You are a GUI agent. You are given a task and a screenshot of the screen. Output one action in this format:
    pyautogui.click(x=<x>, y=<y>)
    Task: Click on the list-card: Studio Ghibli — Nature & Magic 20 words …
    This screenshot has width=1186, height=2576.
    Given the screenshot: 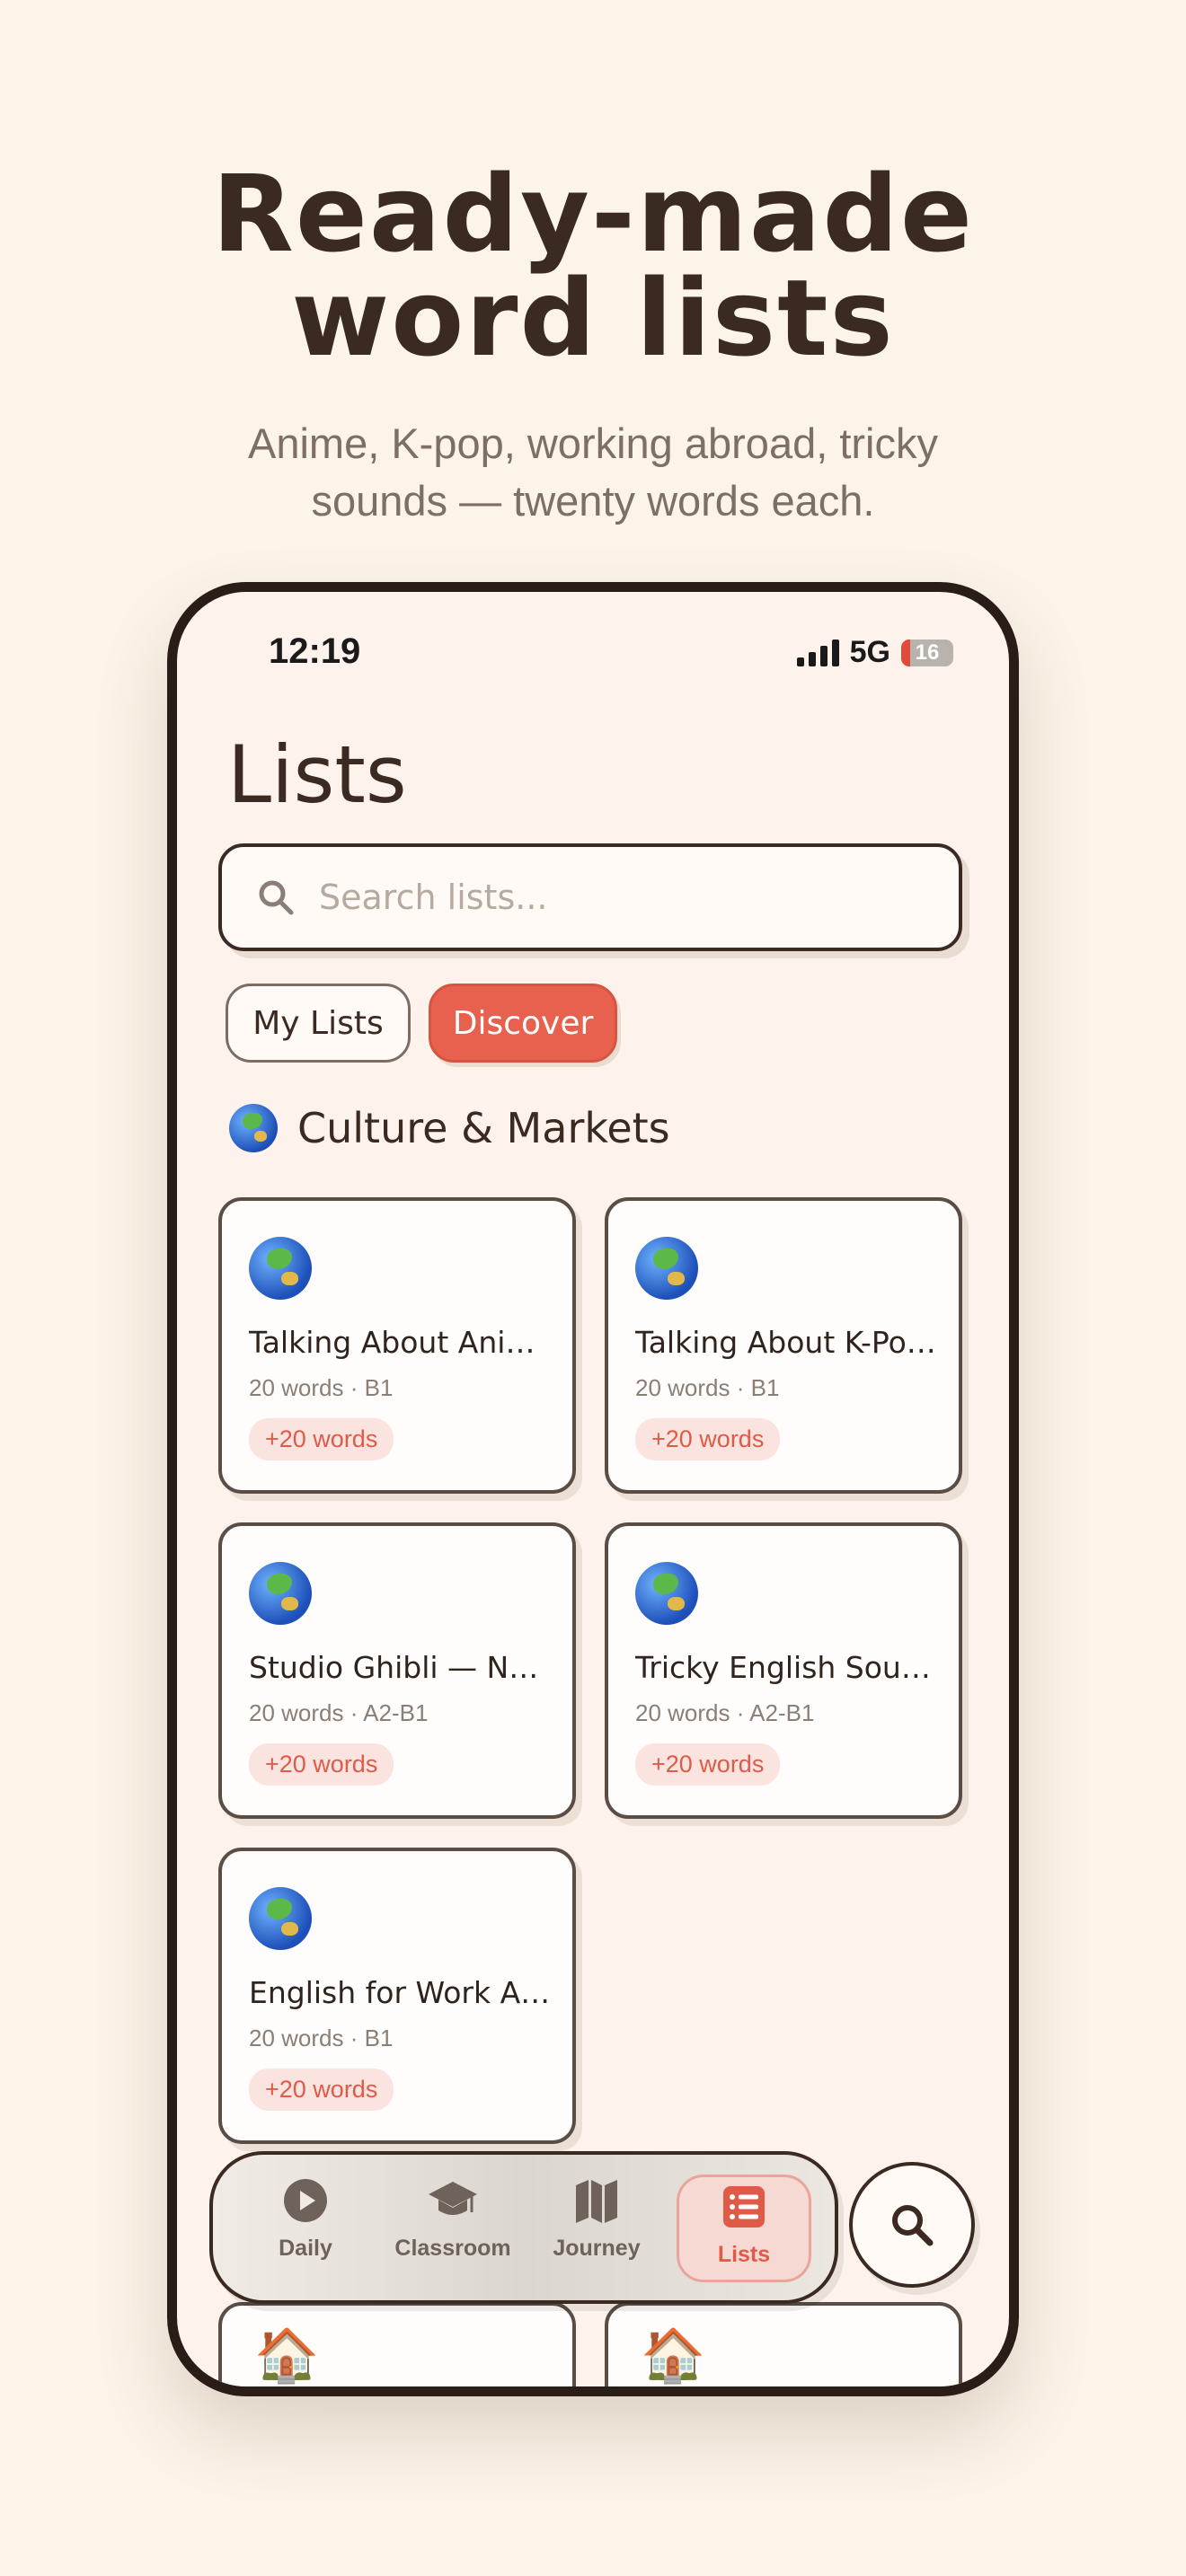 What is the action you would take?
    pyautogui.click(x=397, y=1670)
    